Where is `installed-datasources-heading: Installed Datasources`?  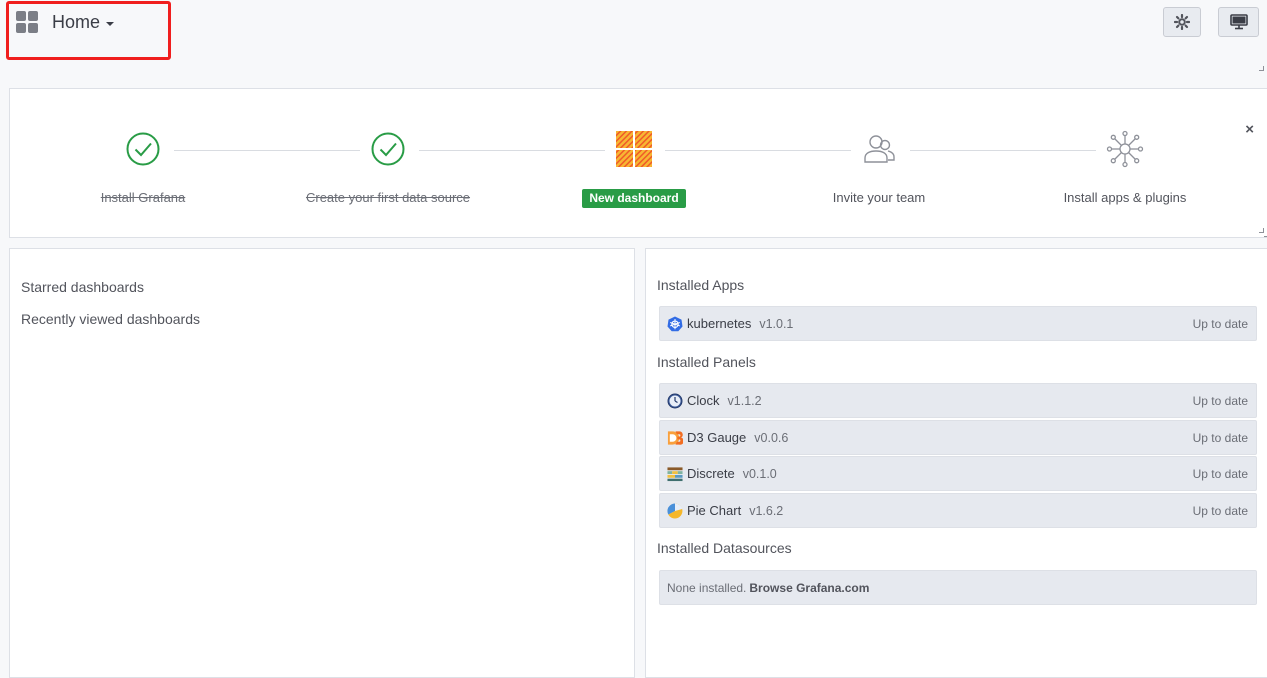
installed-datasources-heading: Installed Datasources is located at coordinates (724, 548).